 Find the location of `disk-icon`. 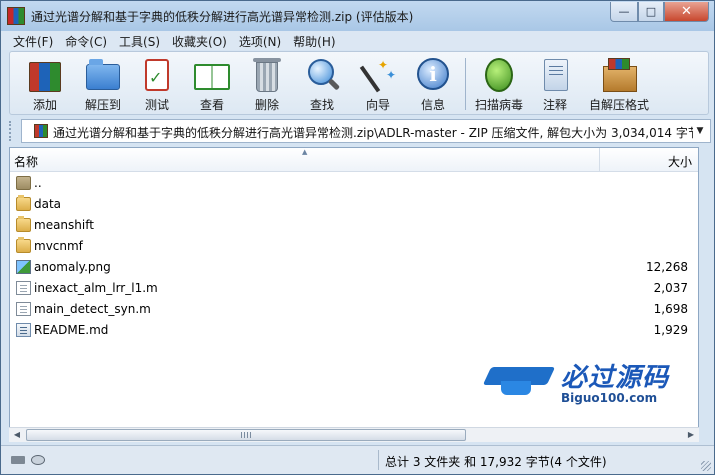

disk-icon is located at coordinates (38, 460).